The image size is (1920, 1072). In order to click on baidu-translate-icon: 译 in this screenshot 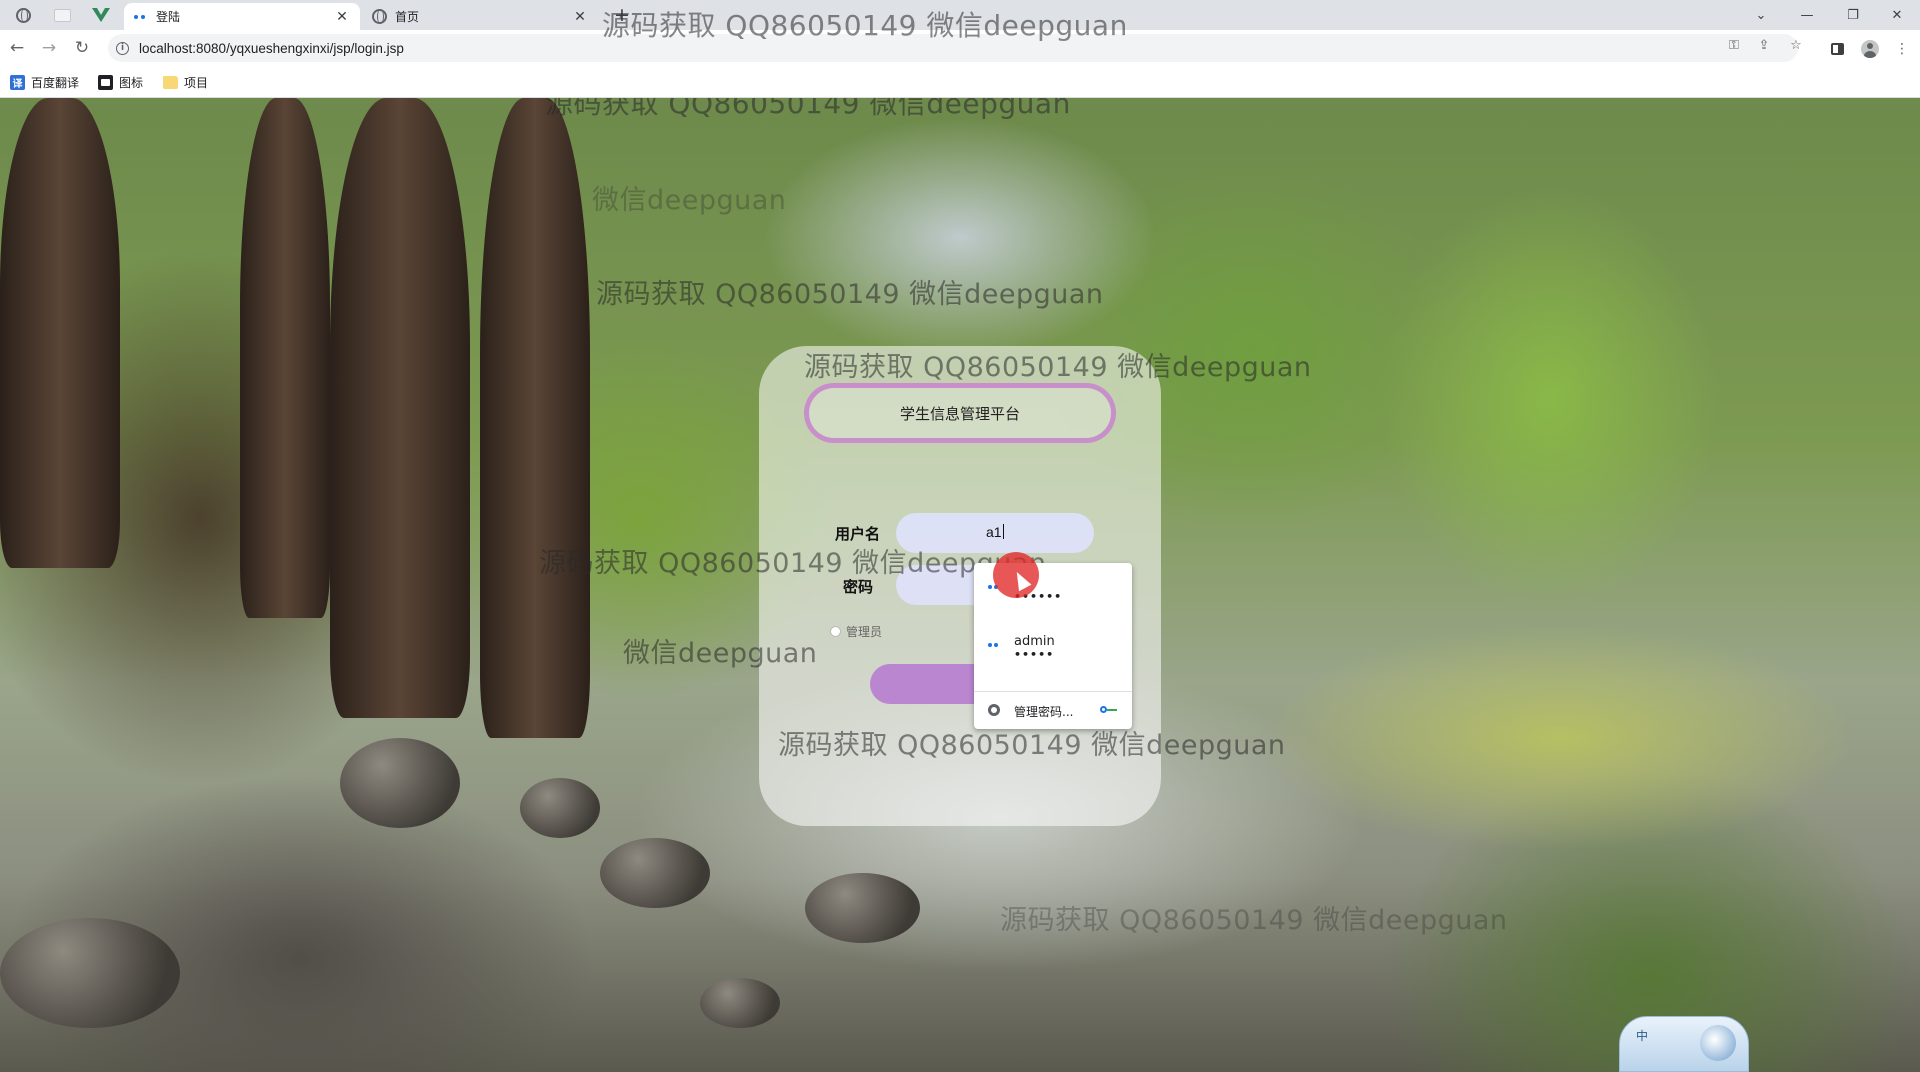, I will do `click(17, 82)`.